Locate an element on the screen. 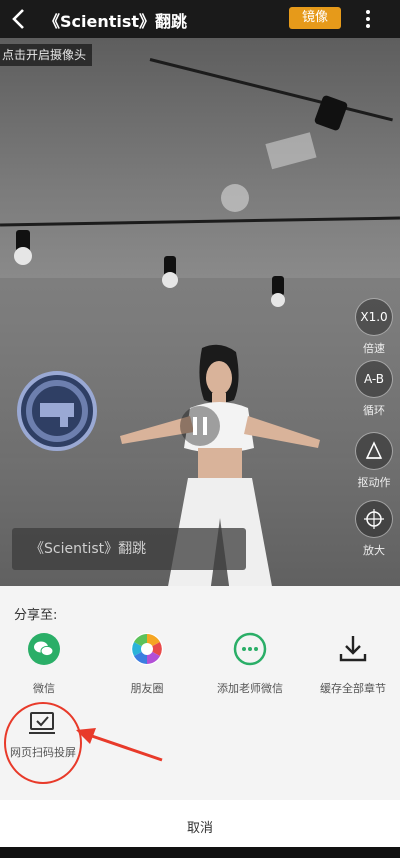 The width and height of the screenshot is (400, 858). top-bar: 《Scientist》翻跳 镜像 is located at coordinates (200, 19).